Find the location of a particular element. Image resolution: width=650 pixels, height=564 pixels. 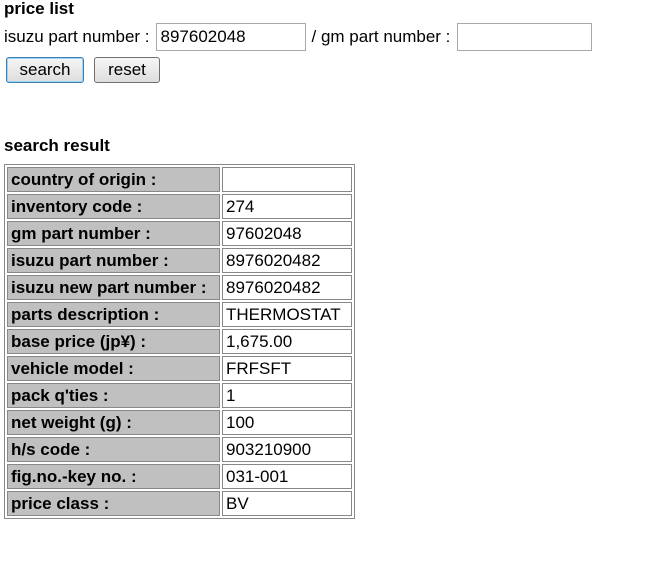

gm-part-number-label: / gm part number : is located at coordinates (381, 36).